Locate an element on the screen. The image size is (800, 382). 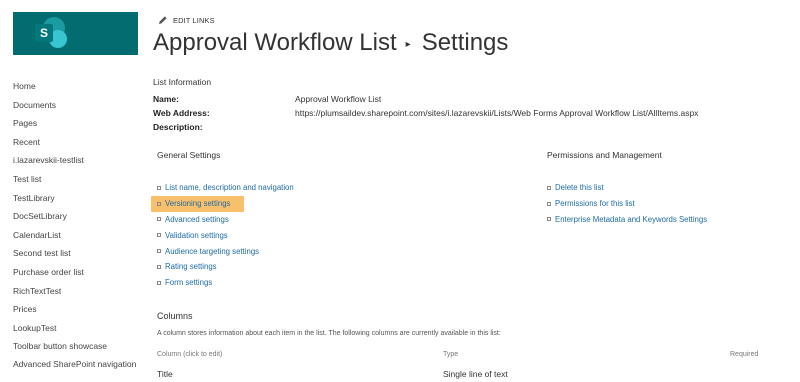
name-label: Name: is located at coordinates (166, 99).